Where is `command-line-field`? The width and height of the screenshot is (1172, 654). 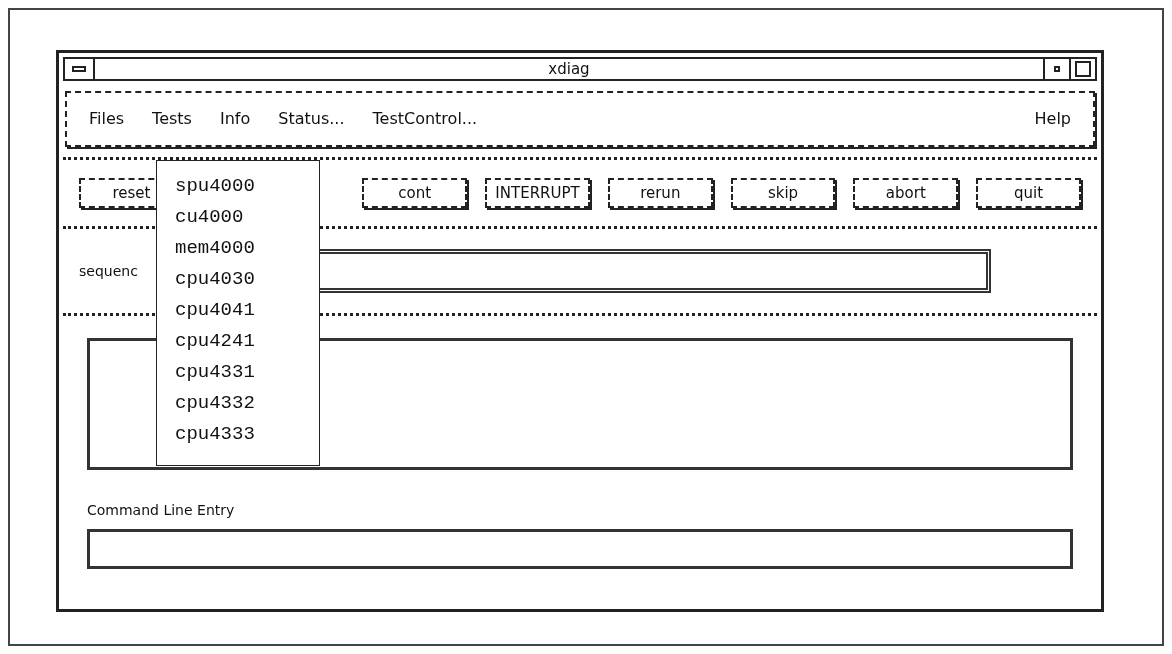
command-line-field is located at coordinates (580, 549).